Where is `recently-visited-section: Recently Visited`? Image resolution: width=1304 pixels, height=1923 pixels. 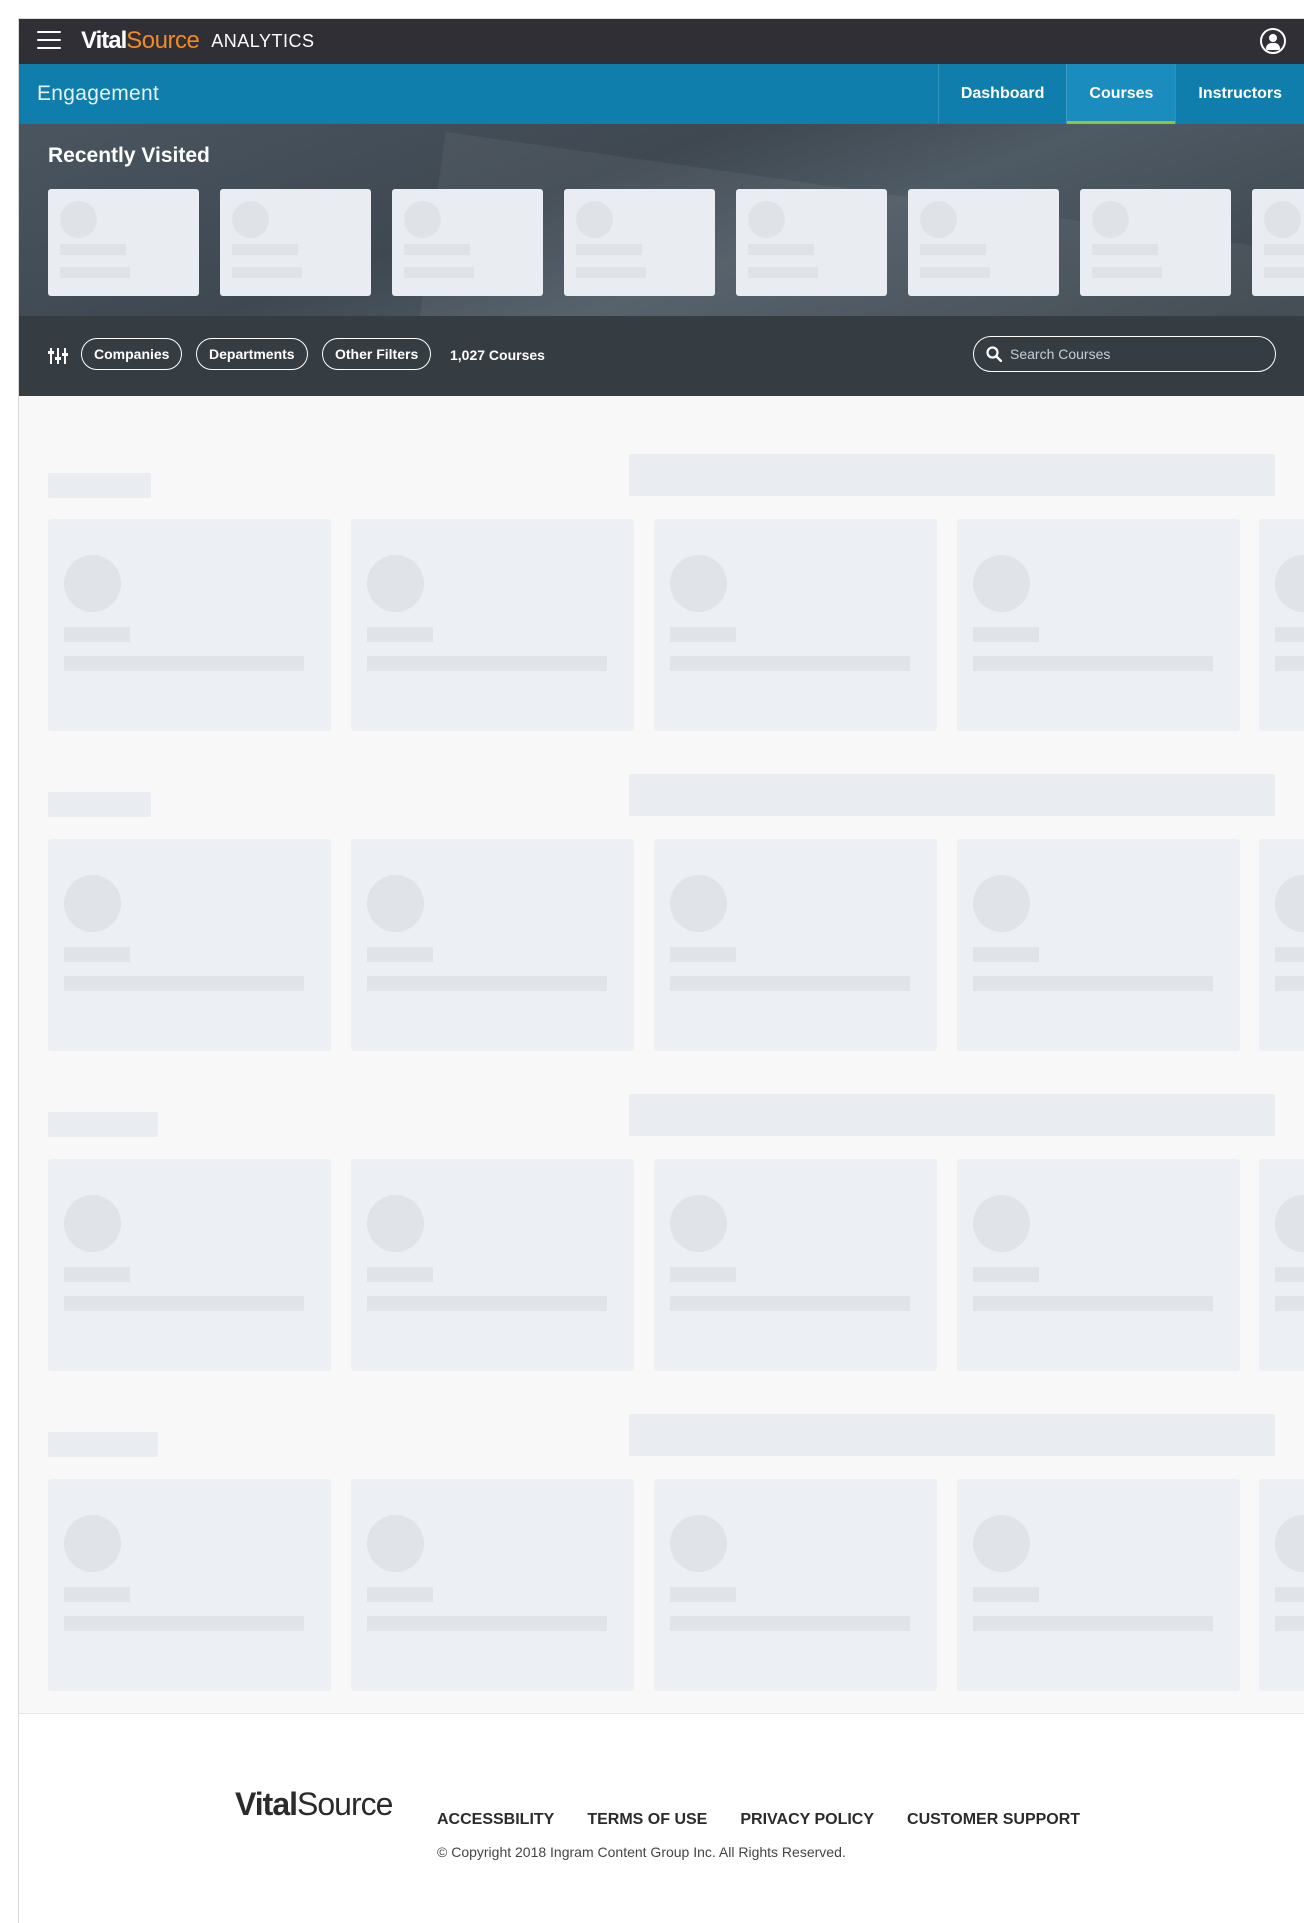 recently-visited-section: Recently Visited is located at coordinates (661, 220).